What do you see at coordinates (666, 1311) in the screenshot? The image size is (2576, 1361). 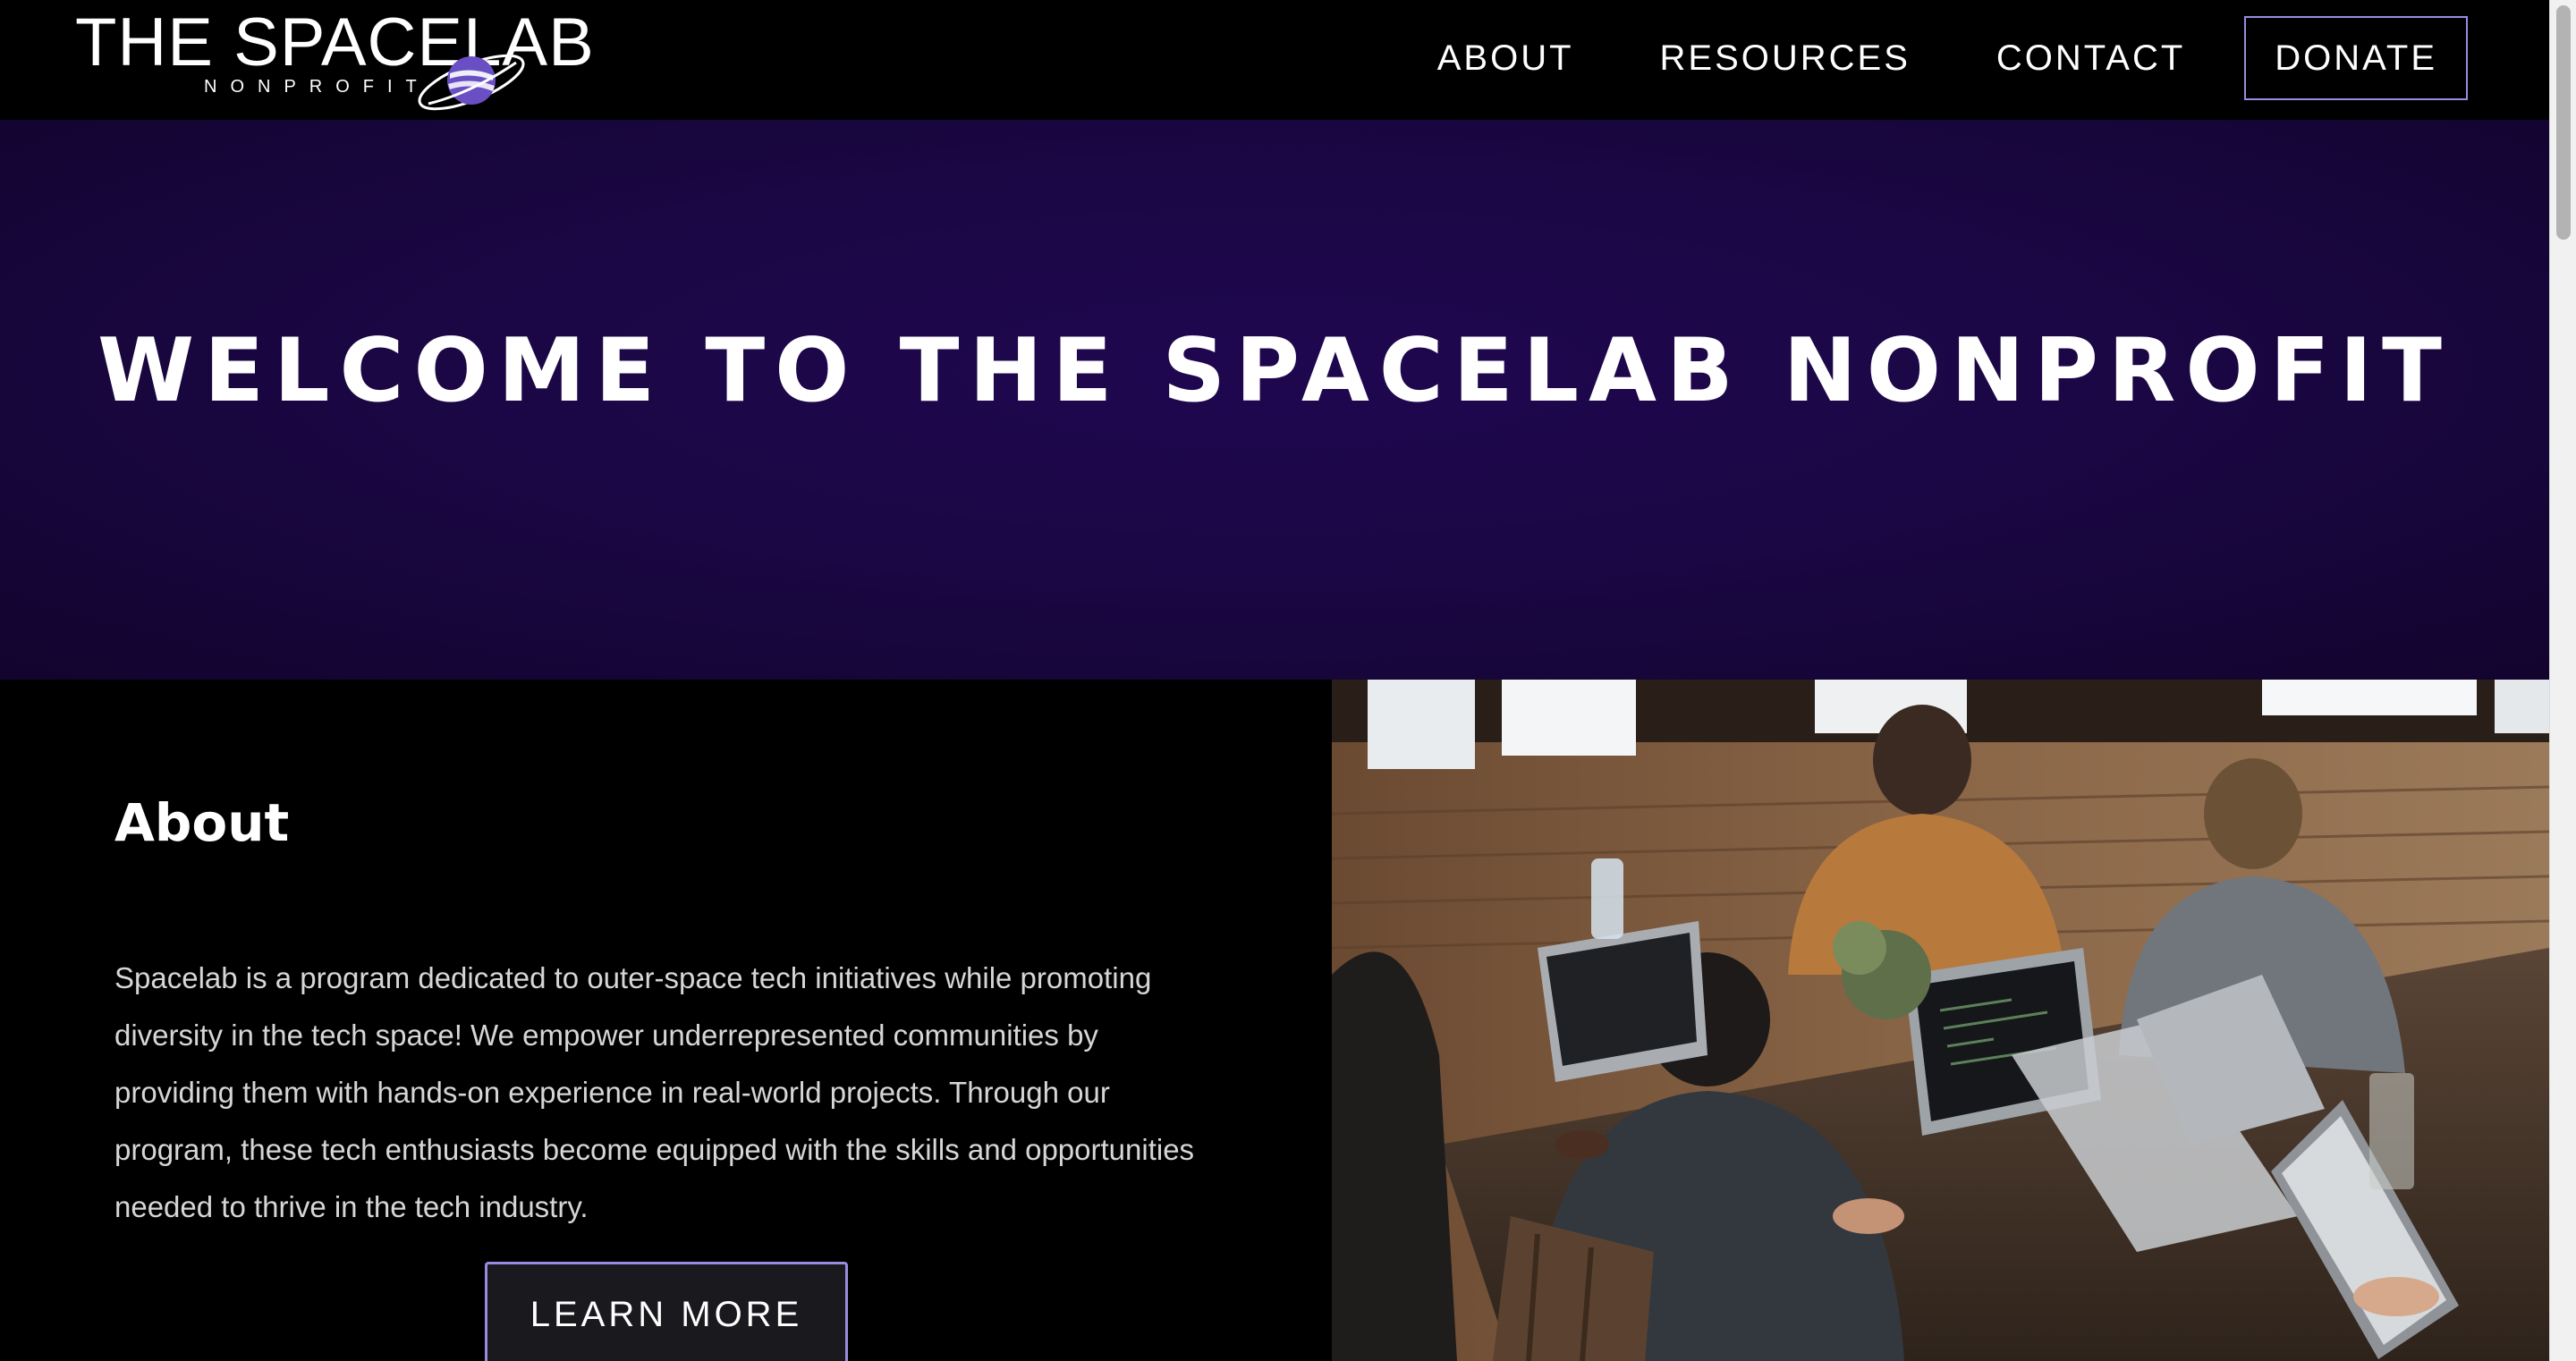 I see `learn-more-button: LEARN MORE` at bounding box center [666, 1311].